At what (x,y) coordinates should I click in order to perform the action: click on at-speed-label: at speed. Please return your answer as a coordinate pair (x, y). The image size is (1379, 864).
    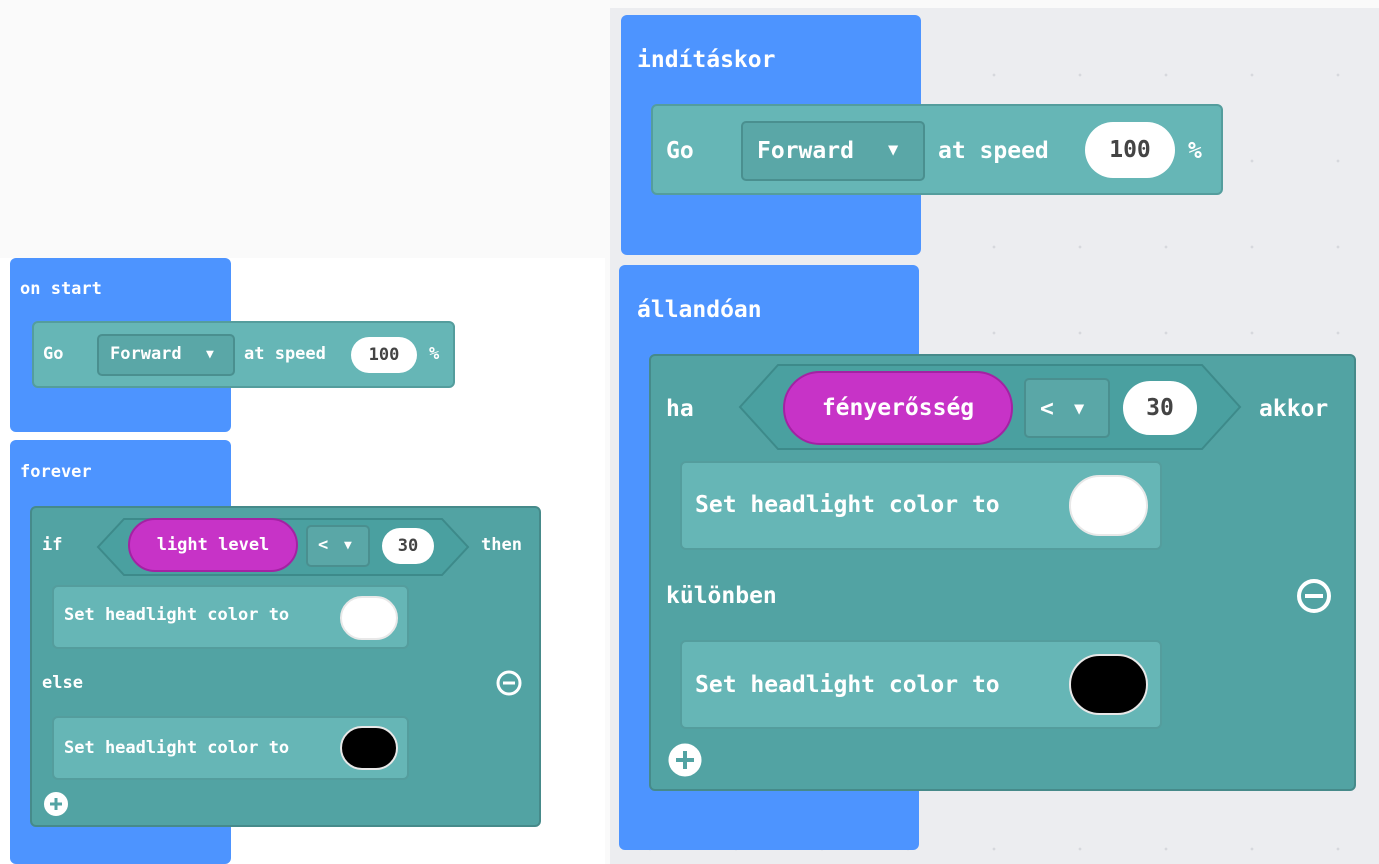
    Looking at the image, I should click on (285, 354).